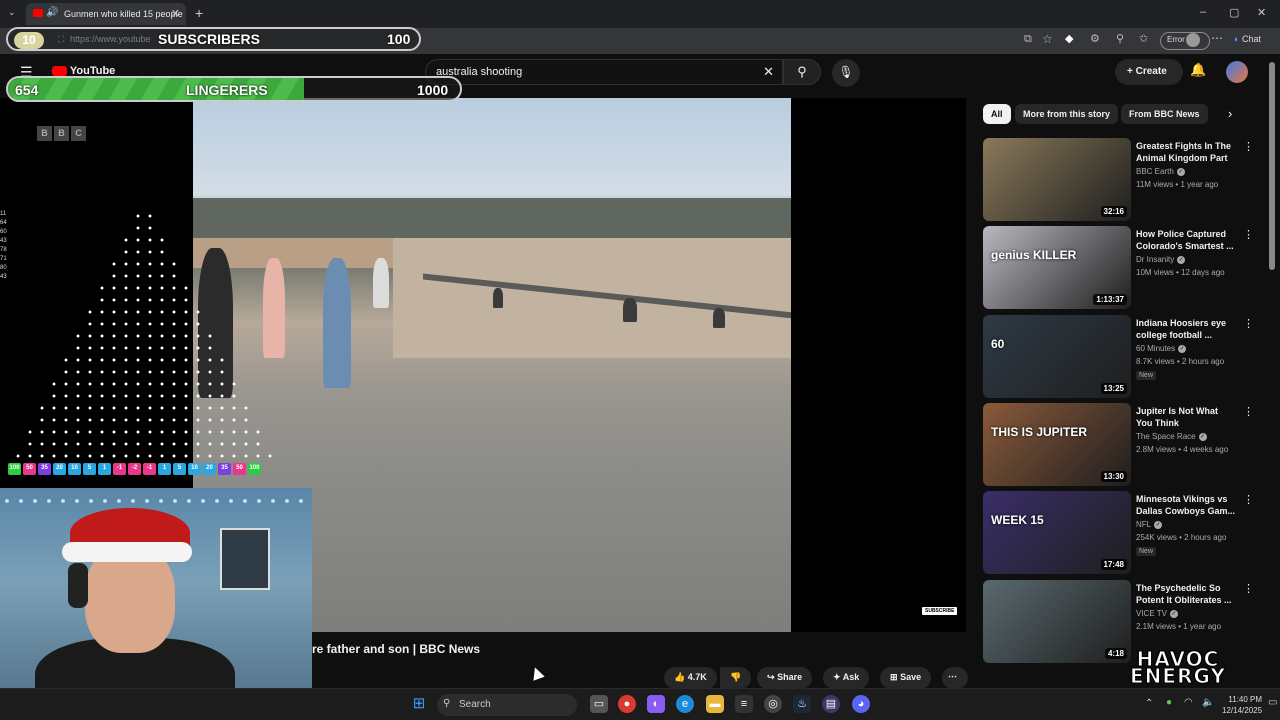 This screenshot has height=720, width=1280. What do you see at coordinates (1057, 621) in the screenshot?
I see `video-thumbnail: 4:18` at bounding box center [1057, 621].